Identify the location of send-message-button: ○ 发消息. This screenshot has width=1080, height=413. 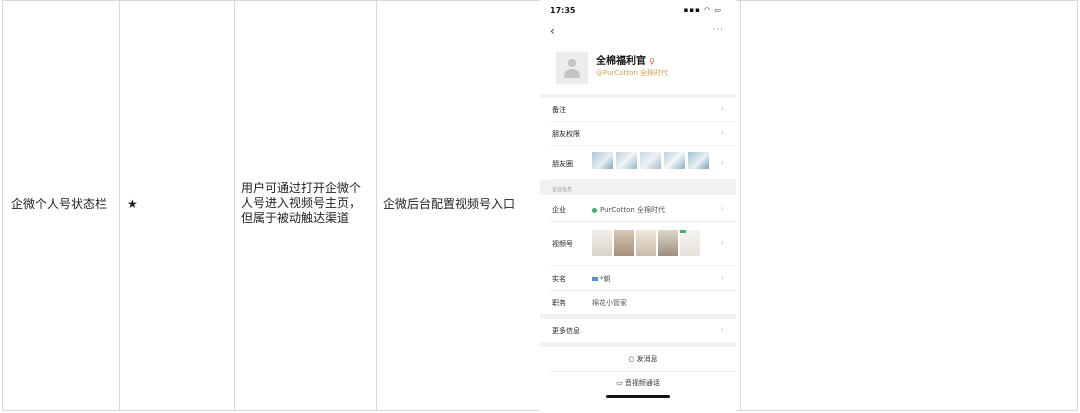
(643, 360).